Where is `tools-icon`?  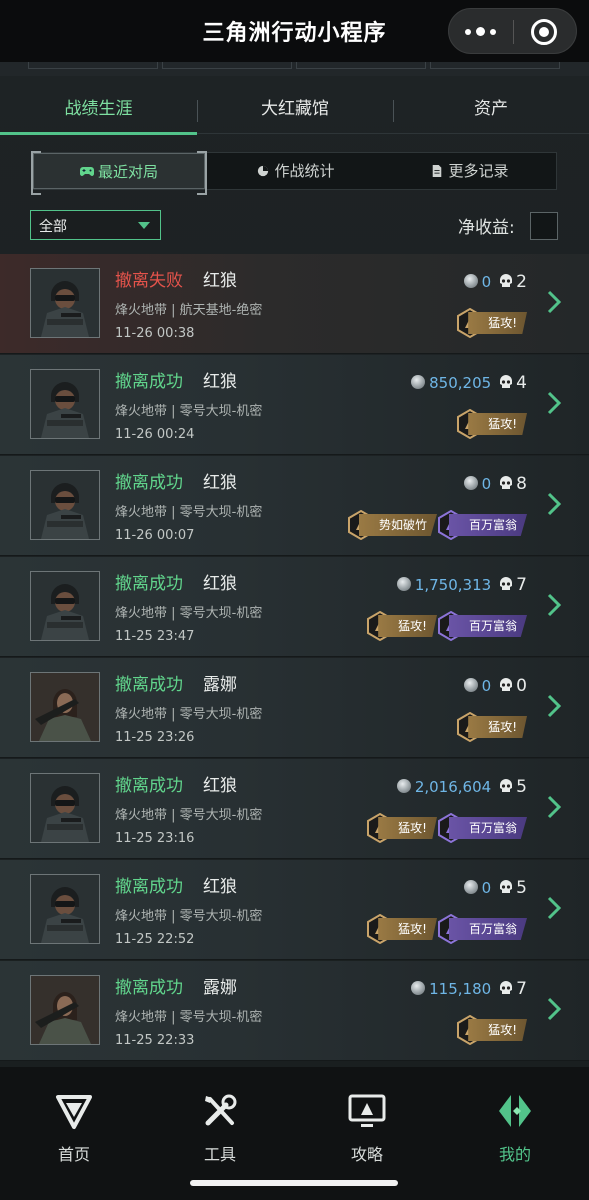 tools-icon is located at coordinates (221, 1110).